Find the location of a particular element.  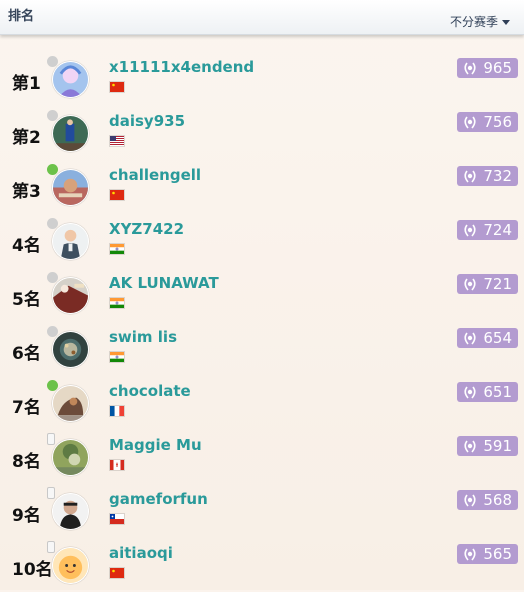

rank-label: 8名 is located at coordinates (26, 462).